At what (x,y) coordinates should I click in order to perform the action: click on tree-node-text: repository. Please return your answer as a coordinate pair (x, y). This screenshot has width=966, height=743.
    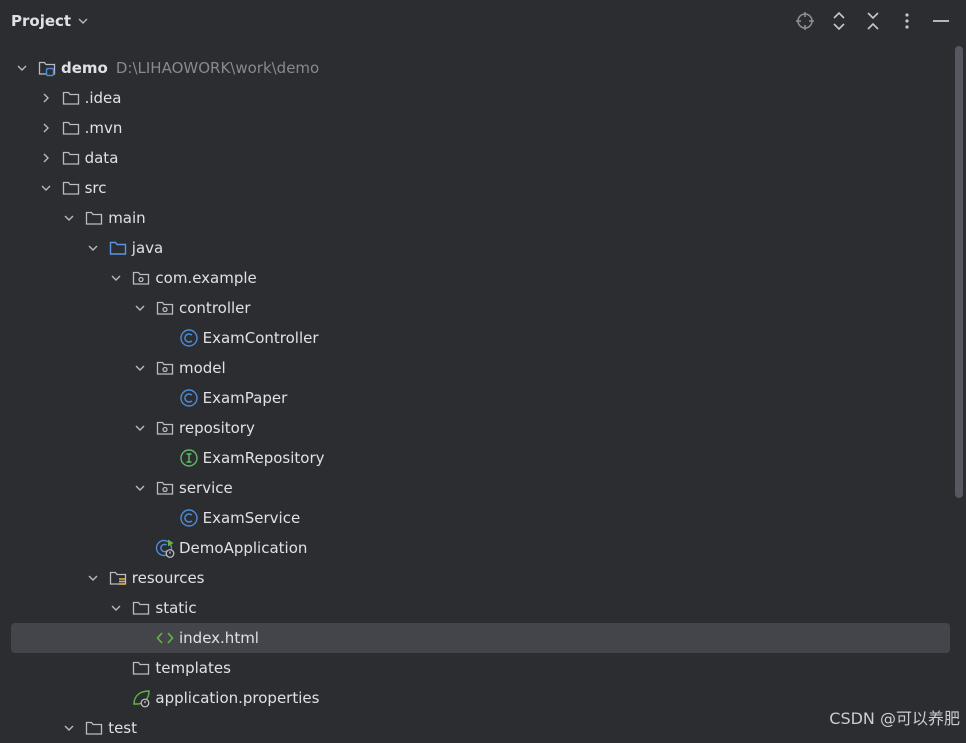
    Looking at the image, I should click on (217, 428).